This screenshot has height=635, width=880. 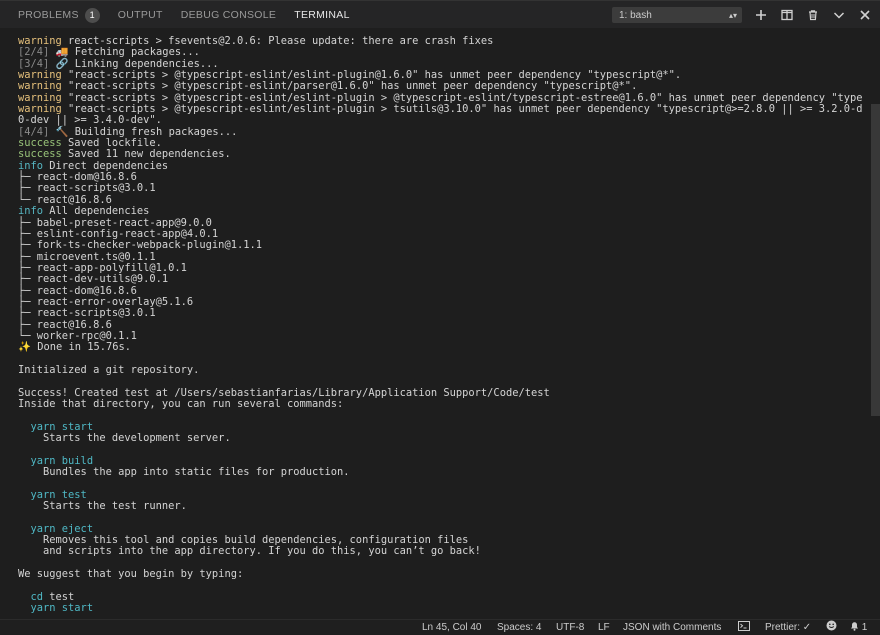 What do you see at coordinates (635, 15) in the screenshot?
I see `terminal-selector-value: 1: bash` at bounding box center [635, 15].